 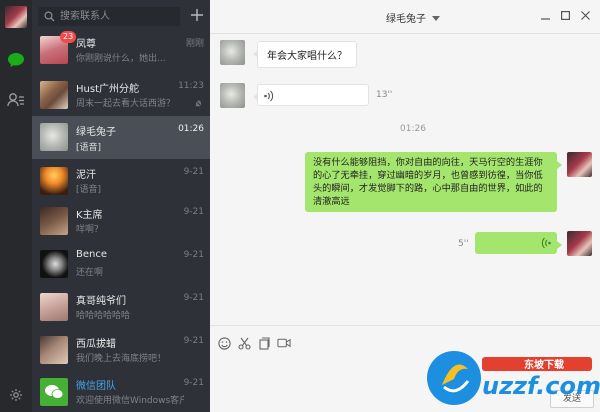 I want to click on chat-icon, so click(x=16, y=60).